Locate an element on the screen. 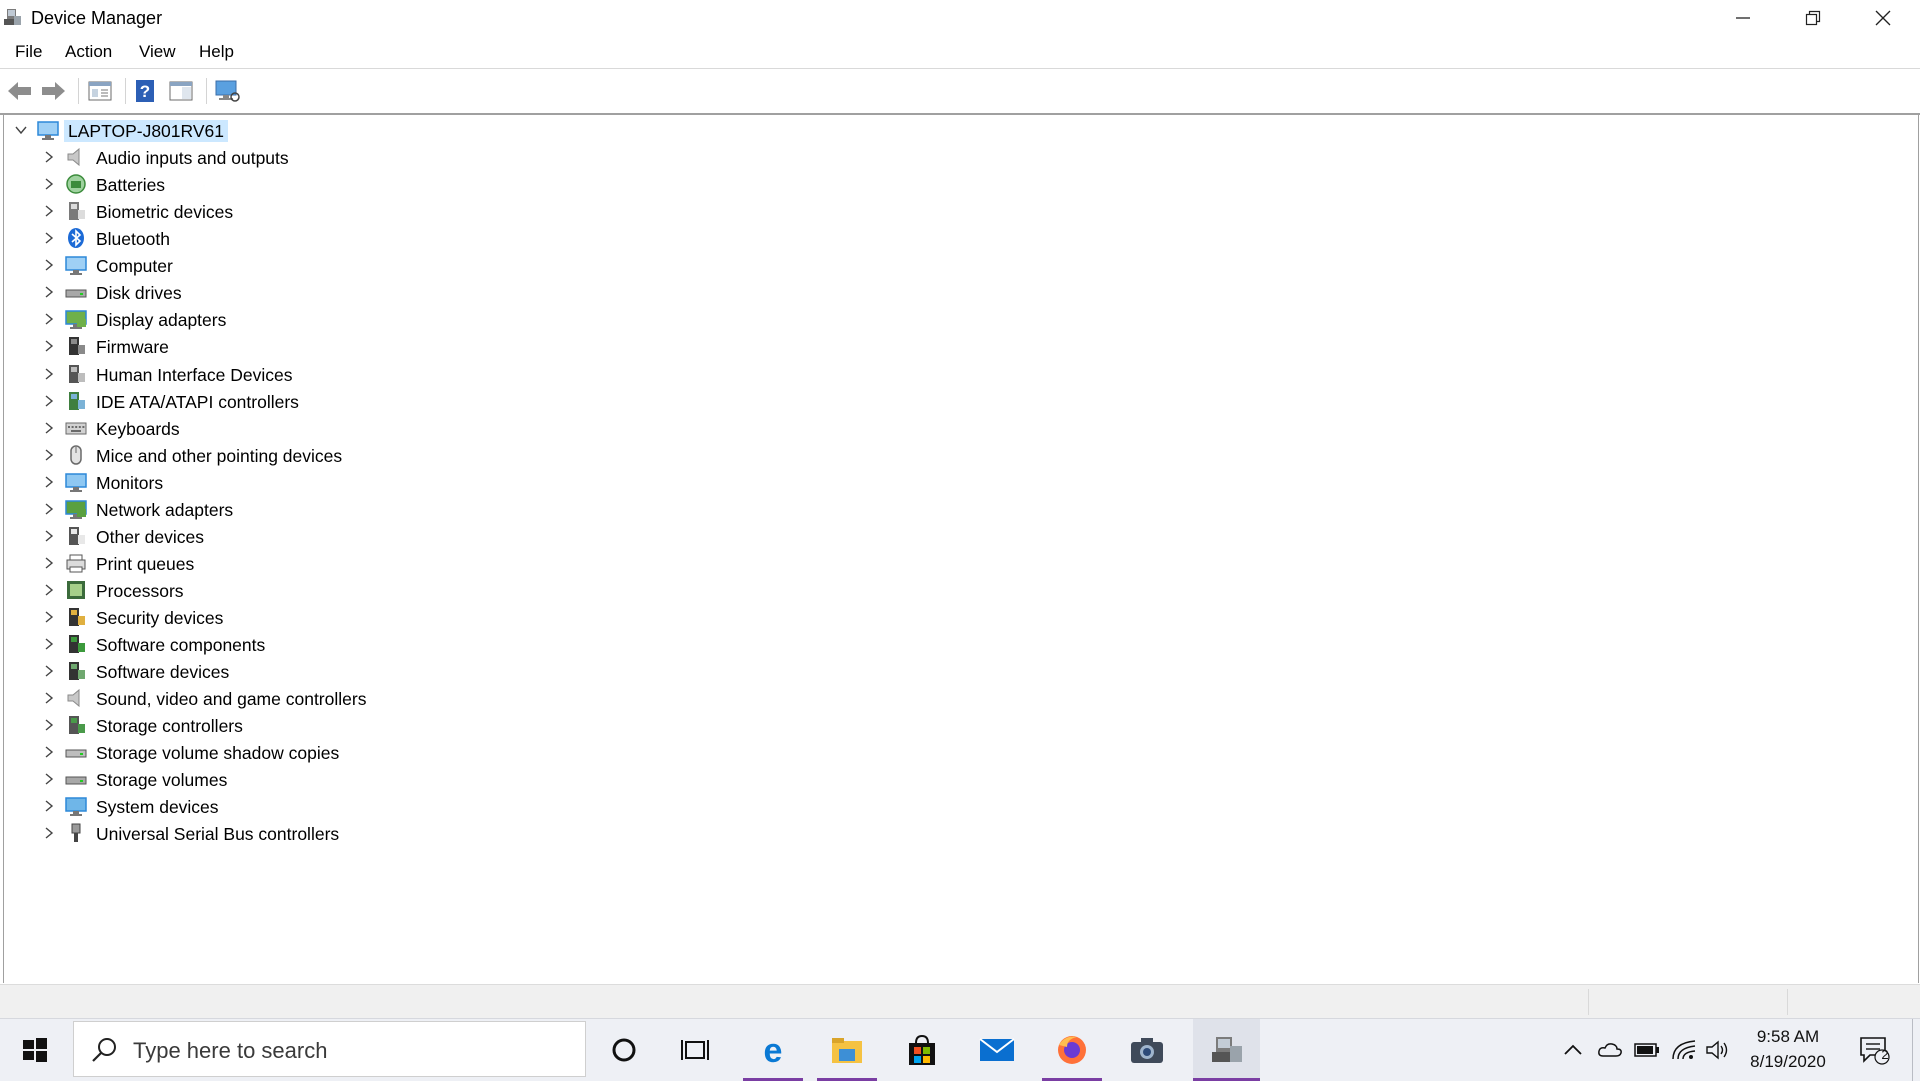 Image resolution: width=1920 pixels, height=1081 pixels. tree-category-row: Sound, video and game controllers is located at coordinates (954, 698).